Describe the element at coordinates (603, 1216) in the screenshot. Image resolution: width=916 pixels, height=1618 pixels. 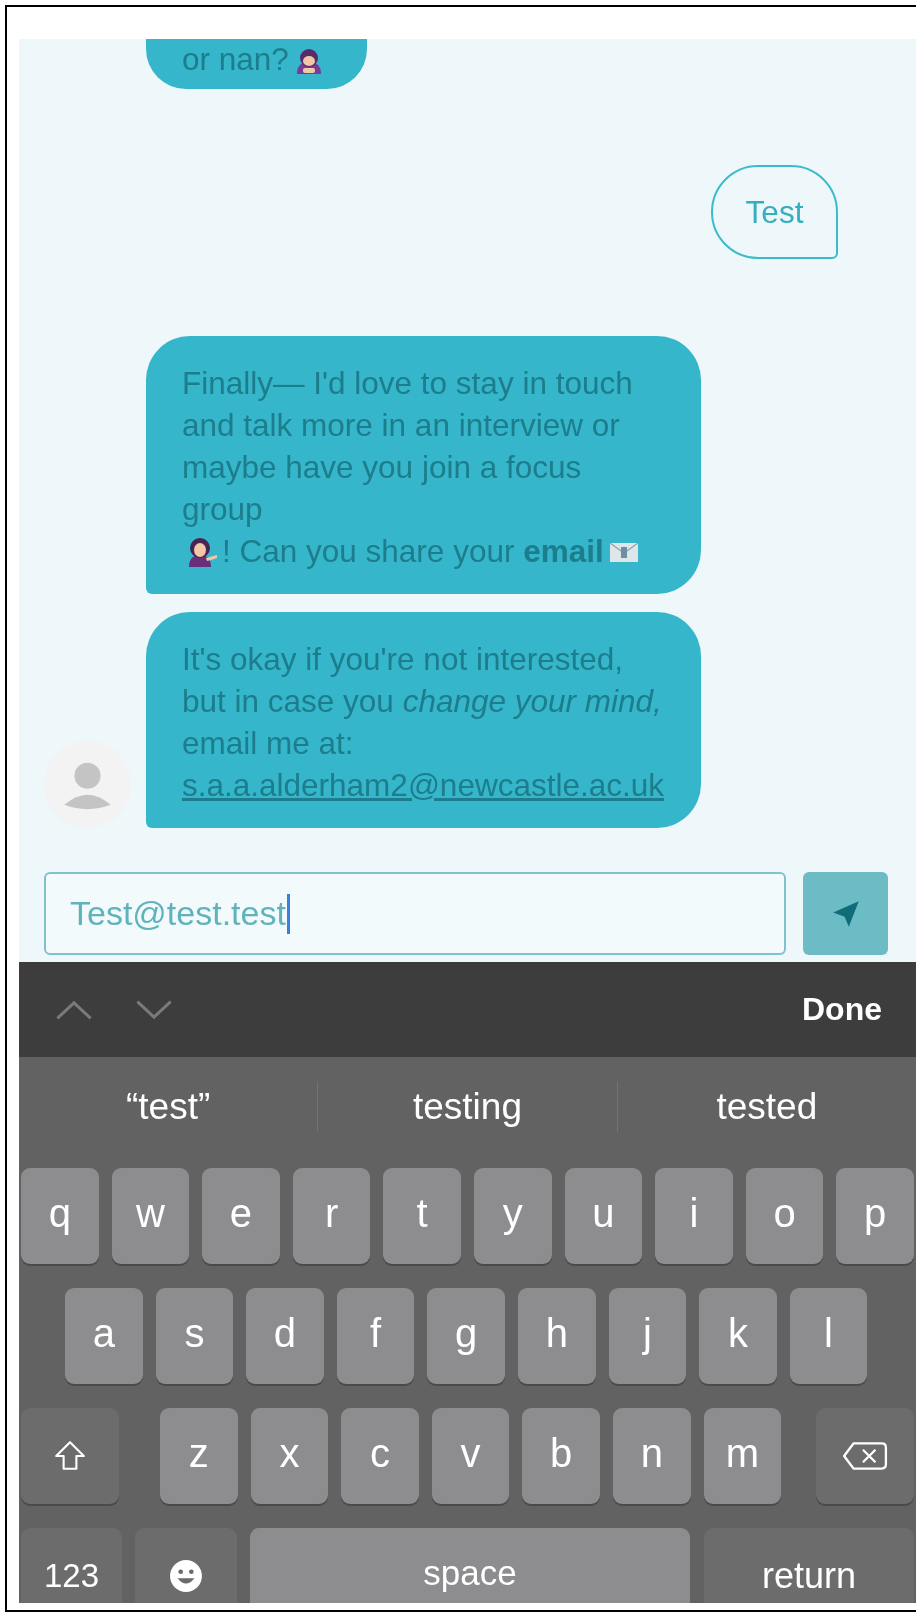
I see `key: u` at that location.